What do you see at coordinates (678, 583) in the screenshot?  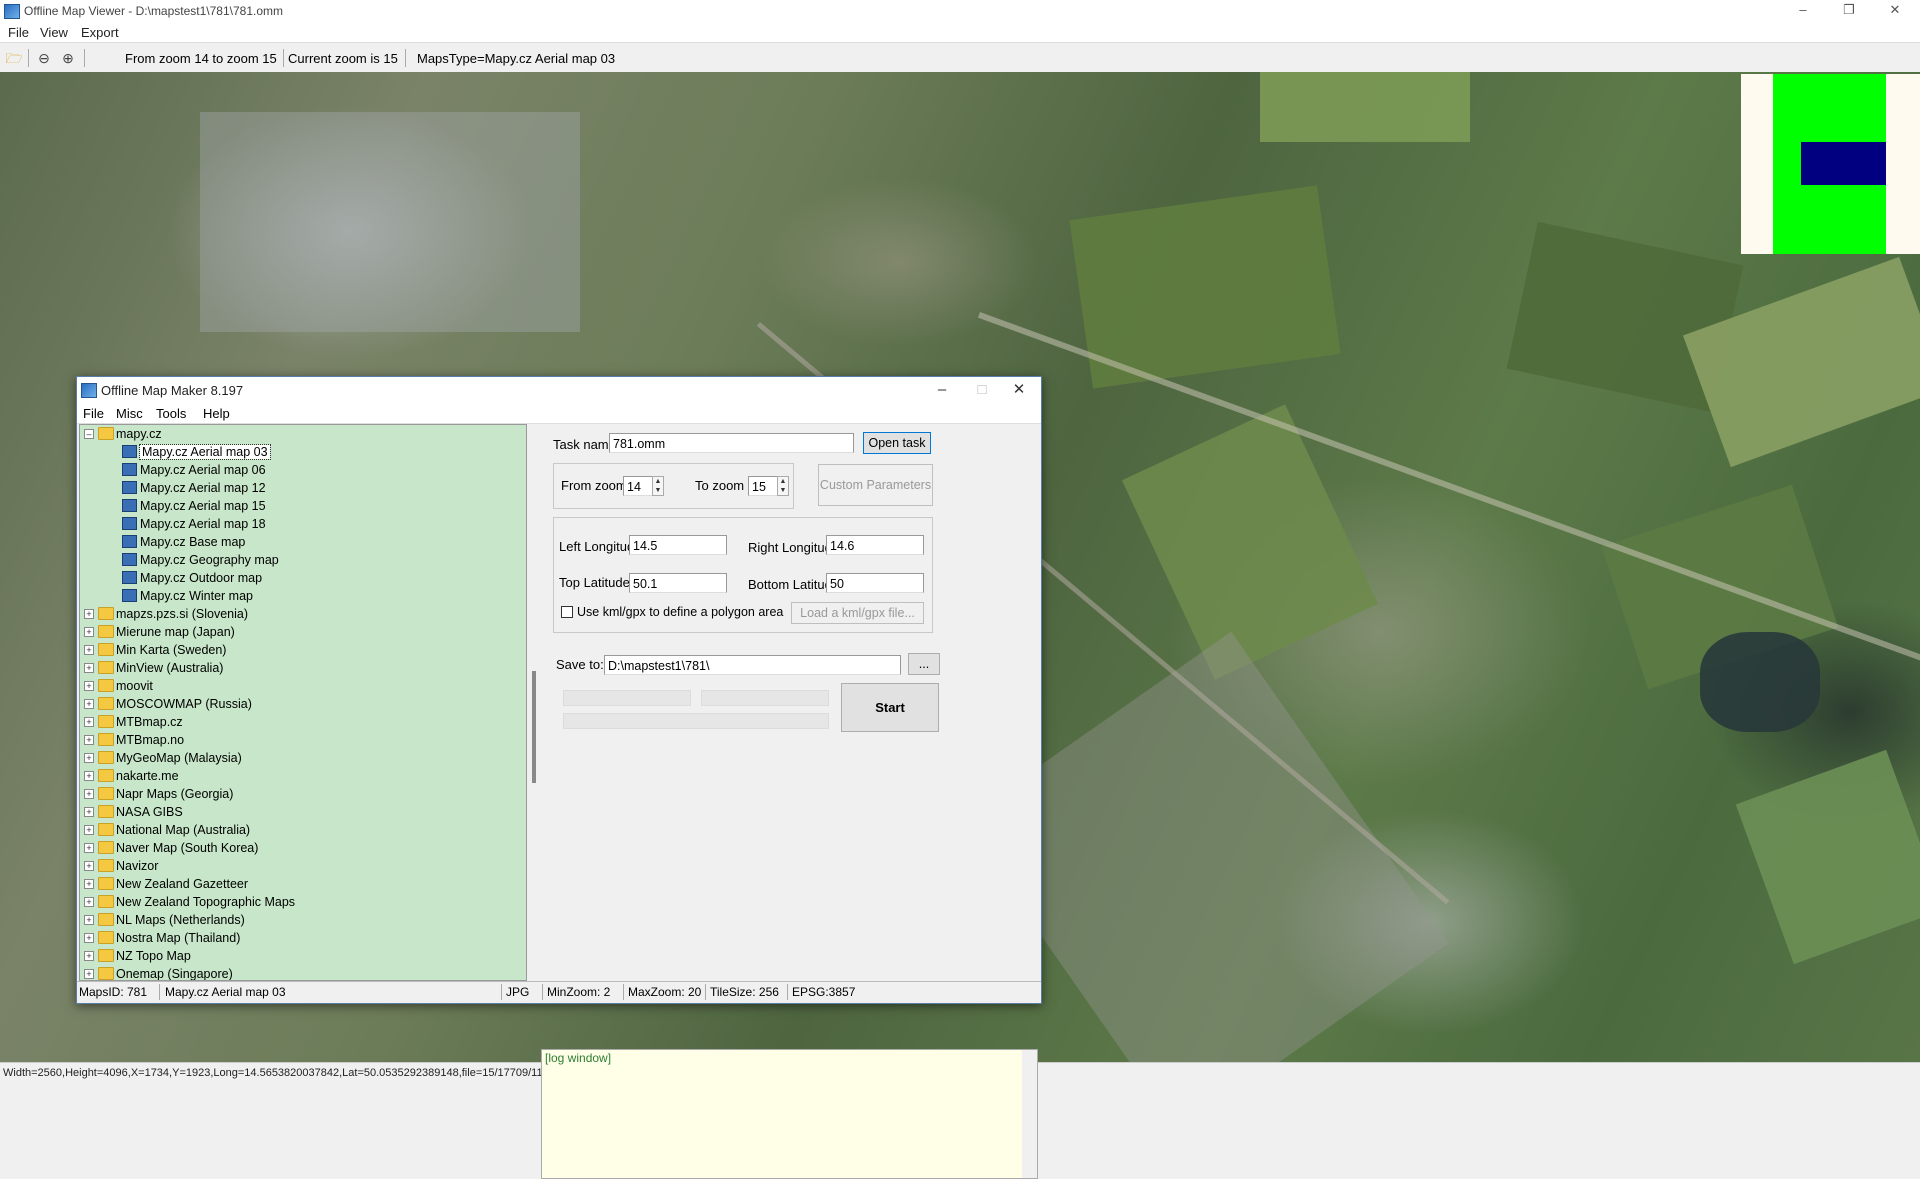 I see `top-latitude-input: 50.1` at bounding box center [678, 583].